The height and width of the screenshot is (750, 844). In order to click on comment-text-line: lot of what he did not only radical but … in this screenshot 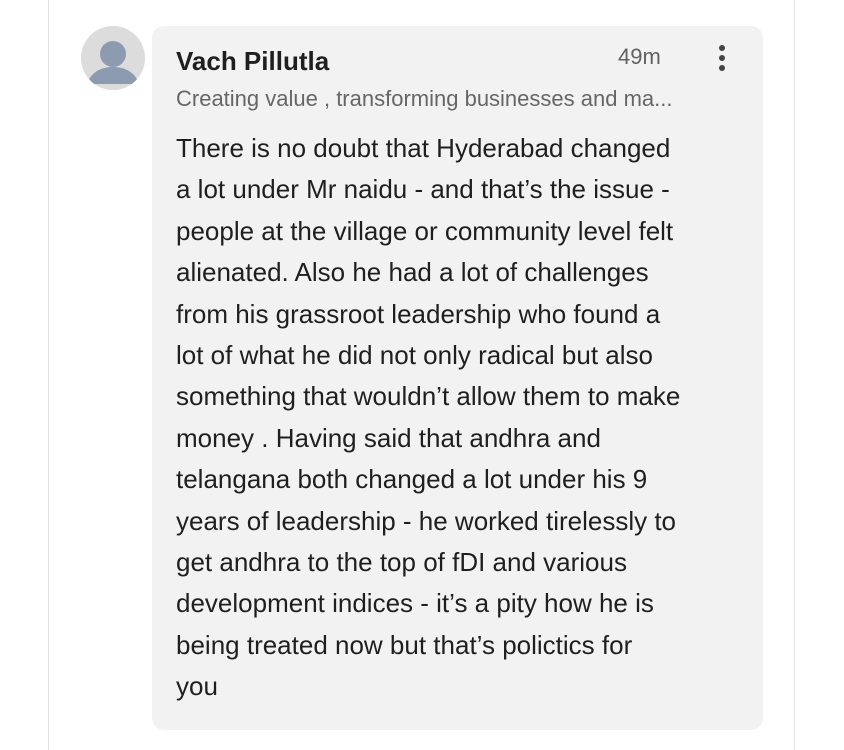, I will do `click(414, 355)`.